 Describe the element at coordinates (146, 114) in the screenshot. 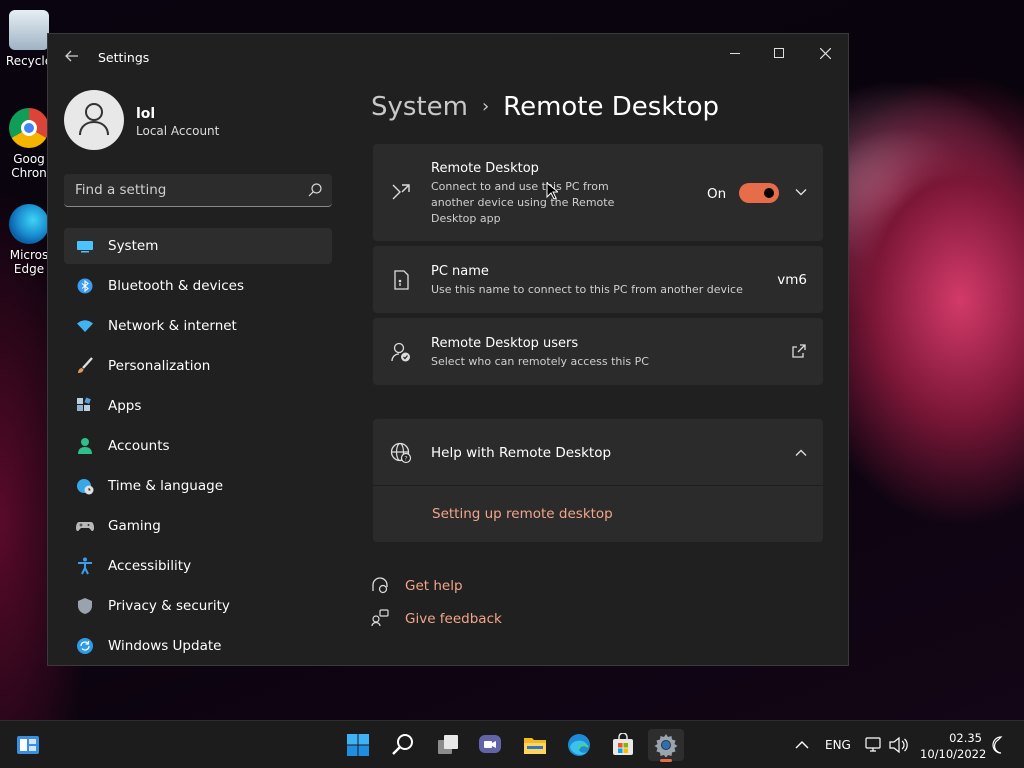

I see `user-name: lol` at that location.